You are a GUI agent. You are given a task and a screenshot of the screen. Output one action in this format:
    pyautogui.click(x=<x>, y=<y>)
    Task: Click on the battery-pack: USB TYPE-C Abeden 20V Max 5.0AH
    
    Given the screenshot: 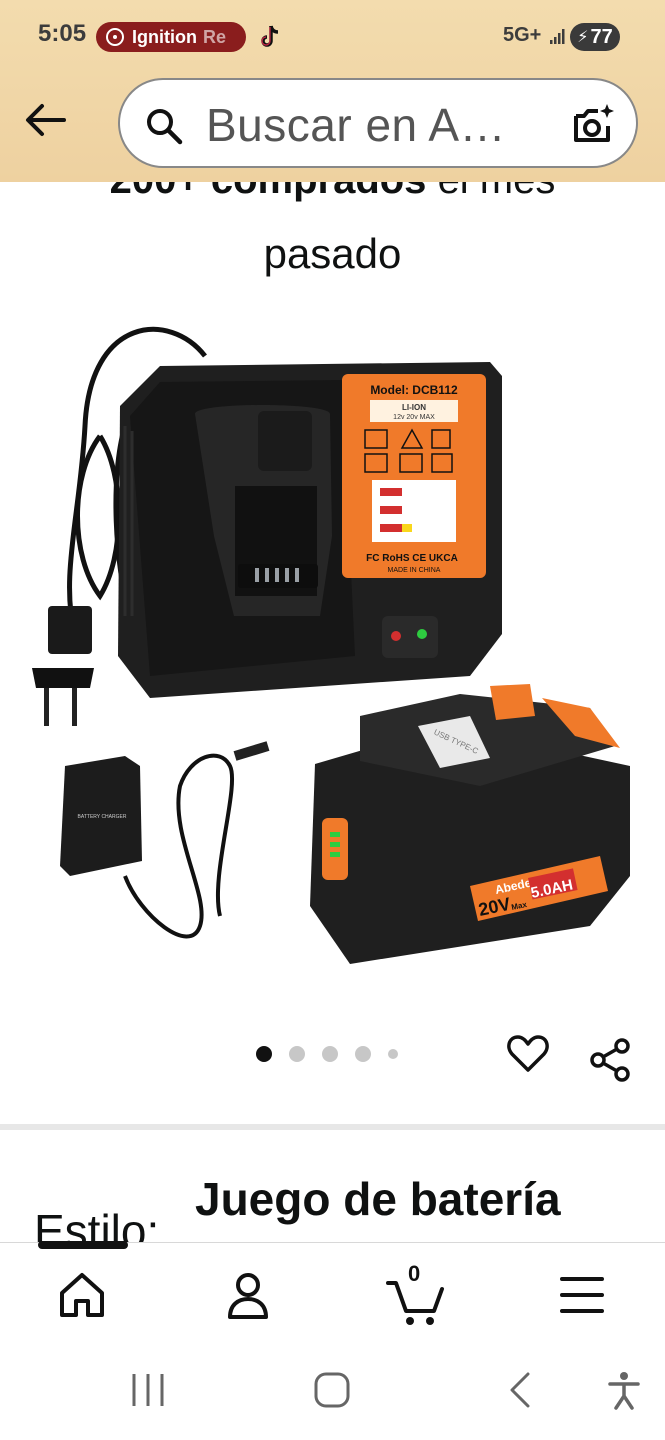 What is the action you would take?
    pyautogui.click(x=470, y=824)
    